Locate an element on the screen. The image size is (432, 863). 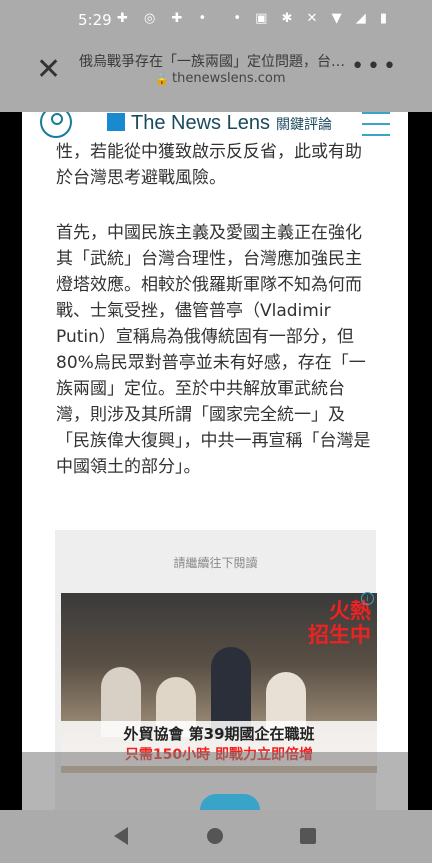
url-text: thenewslens.com is located at coordinates (229, 78).